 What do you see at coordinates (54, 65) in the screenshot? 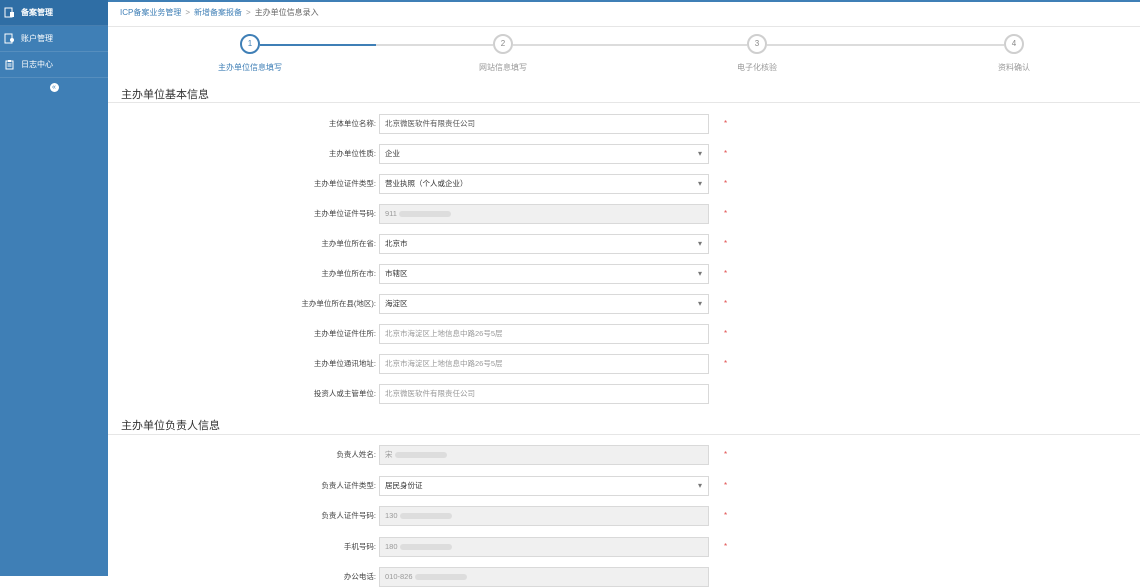
I see `sidebar-item-log: 日志中心` at bounding box center [54, 65].